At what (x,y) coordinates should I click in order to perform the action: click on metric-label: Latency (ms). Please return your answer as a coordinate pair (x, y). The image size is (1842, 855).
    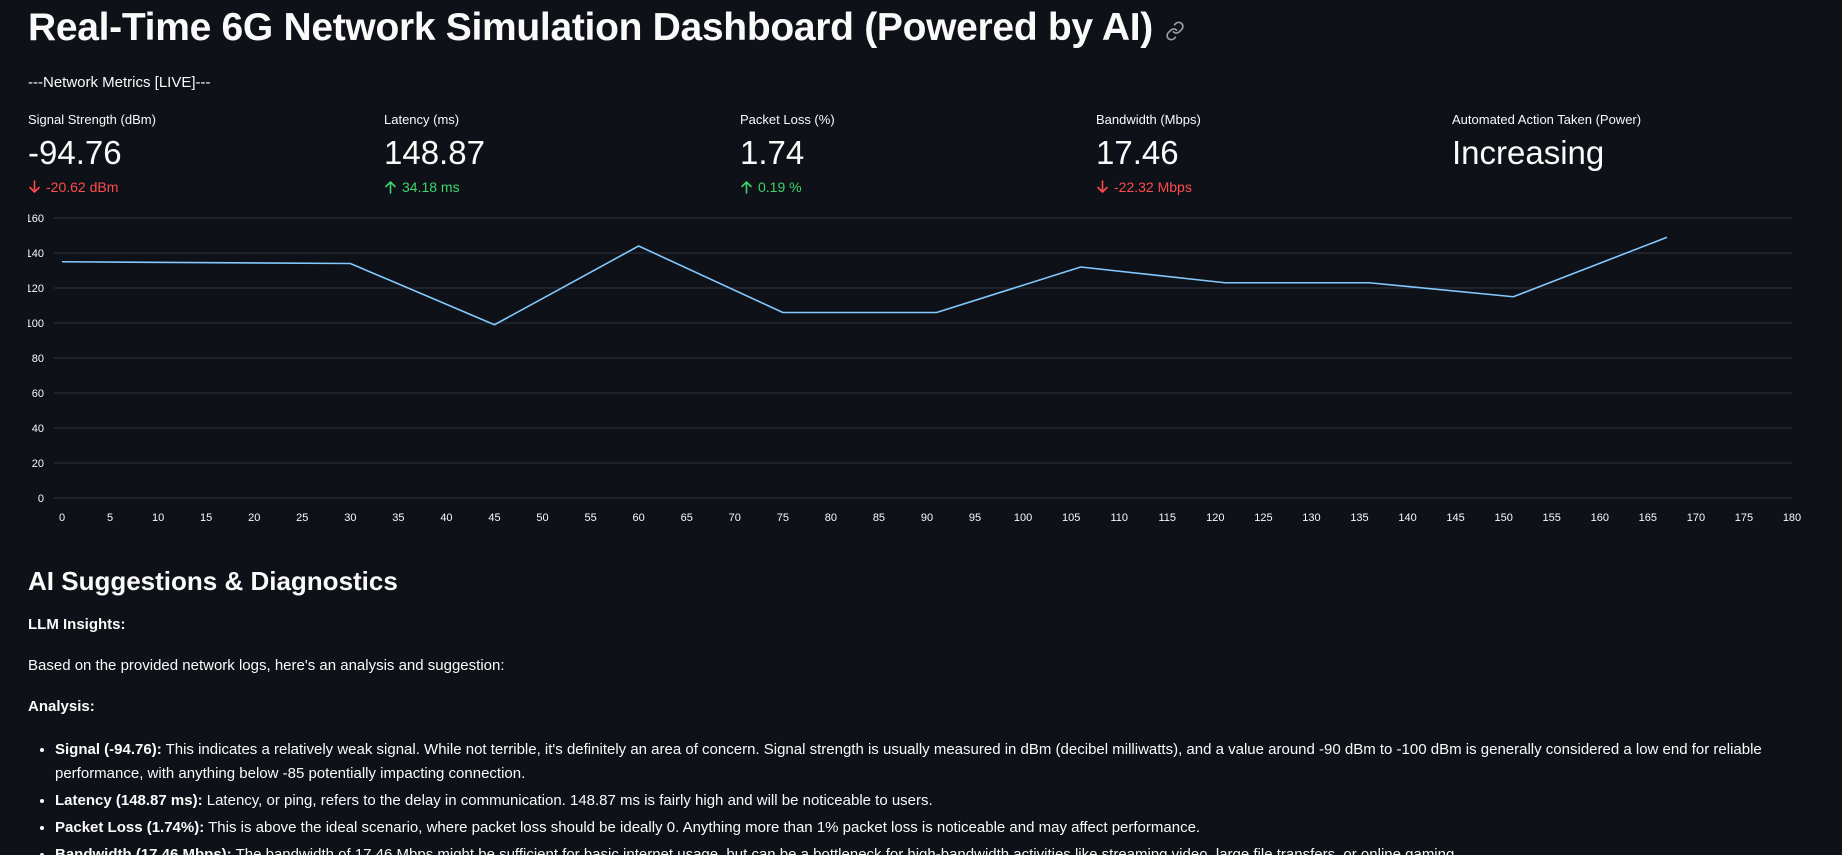
    Looking at the image, I should click on (422, 119).